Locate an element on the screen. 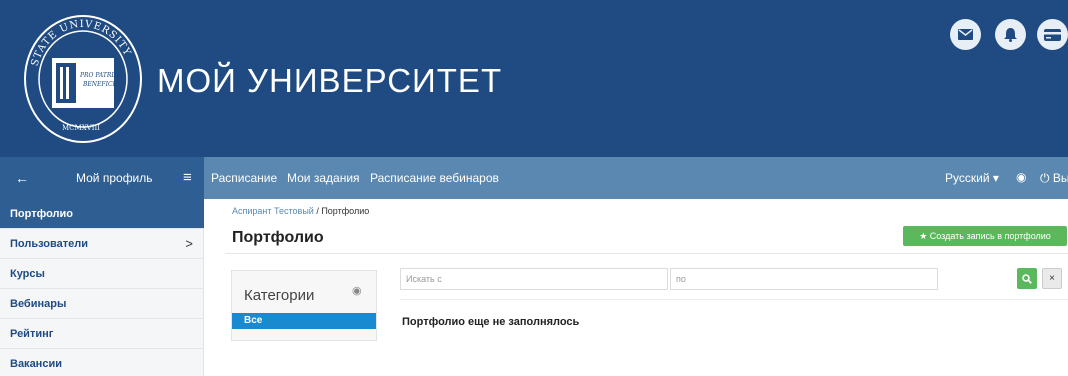 Image resolution: width=1068 pixels, height=376 pixels. site-title: МОЙ УНИВЕРСИТЕТ is located at coordinates (330, 80).